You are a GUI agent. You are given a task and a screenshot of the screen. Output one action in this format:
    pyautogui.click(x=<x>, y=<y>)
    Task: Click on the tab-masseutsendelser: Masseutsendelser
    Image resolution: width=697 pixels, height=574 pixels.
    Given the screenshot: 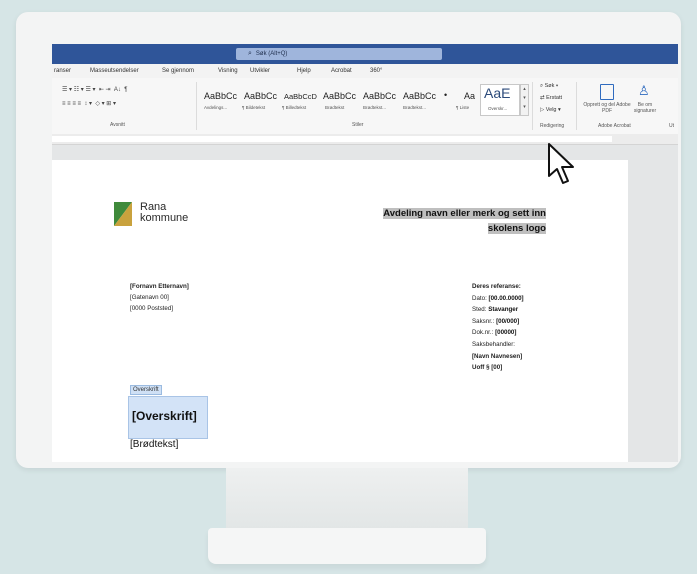 What is the action you would take?
    pyautogui.click(x=114, y=71)
    